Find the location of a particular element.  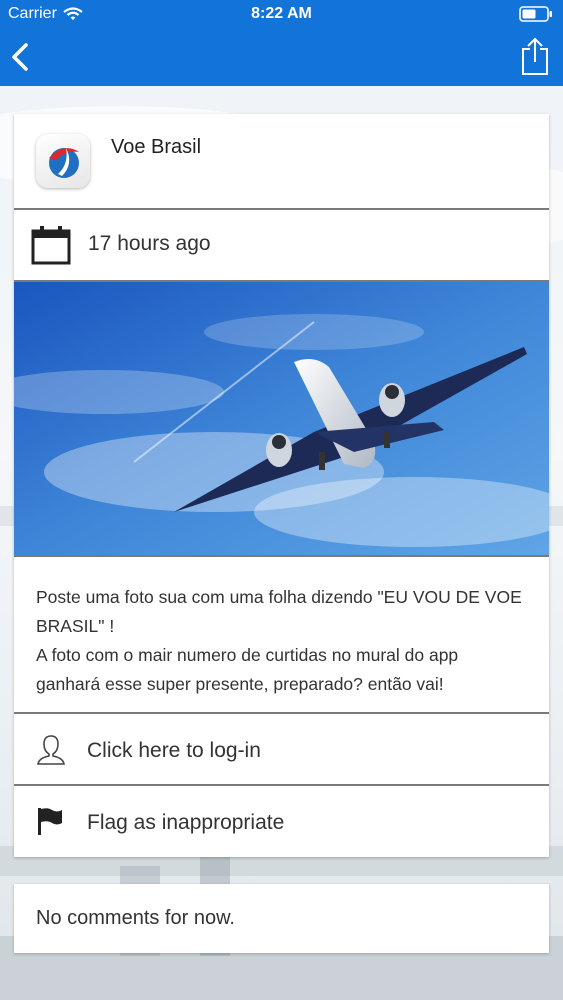

battery-icon is located at coordinates (536, 16).